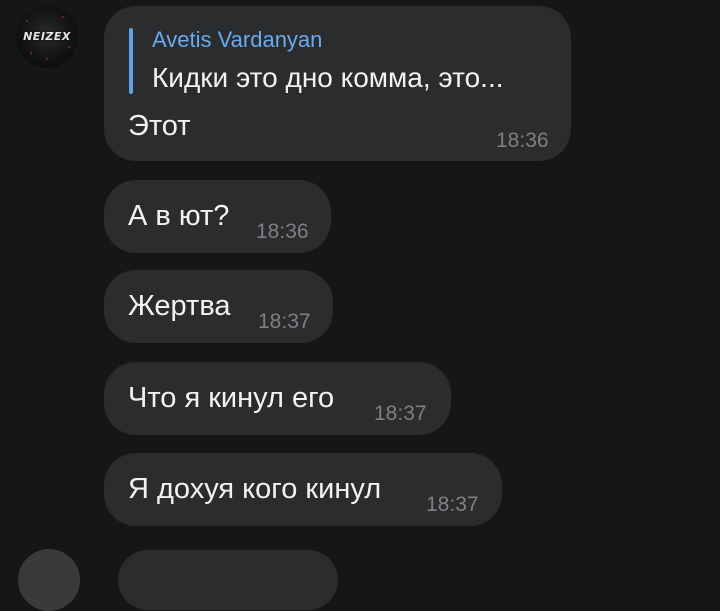 This screenshot has width=720, height=611. Describe the element at coordinates (179, 216) in the screenshot. I see `message-text: А в ют?` at that location.